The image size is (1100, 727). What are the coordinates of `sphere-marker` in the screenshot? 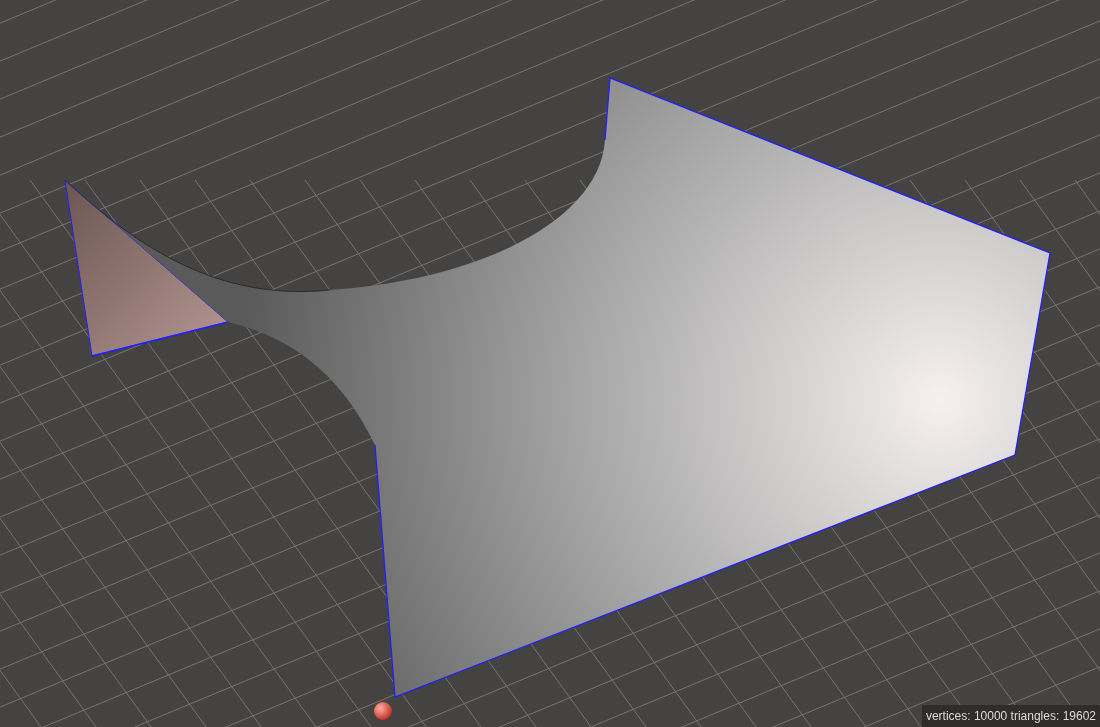 It's located at (383, 711).